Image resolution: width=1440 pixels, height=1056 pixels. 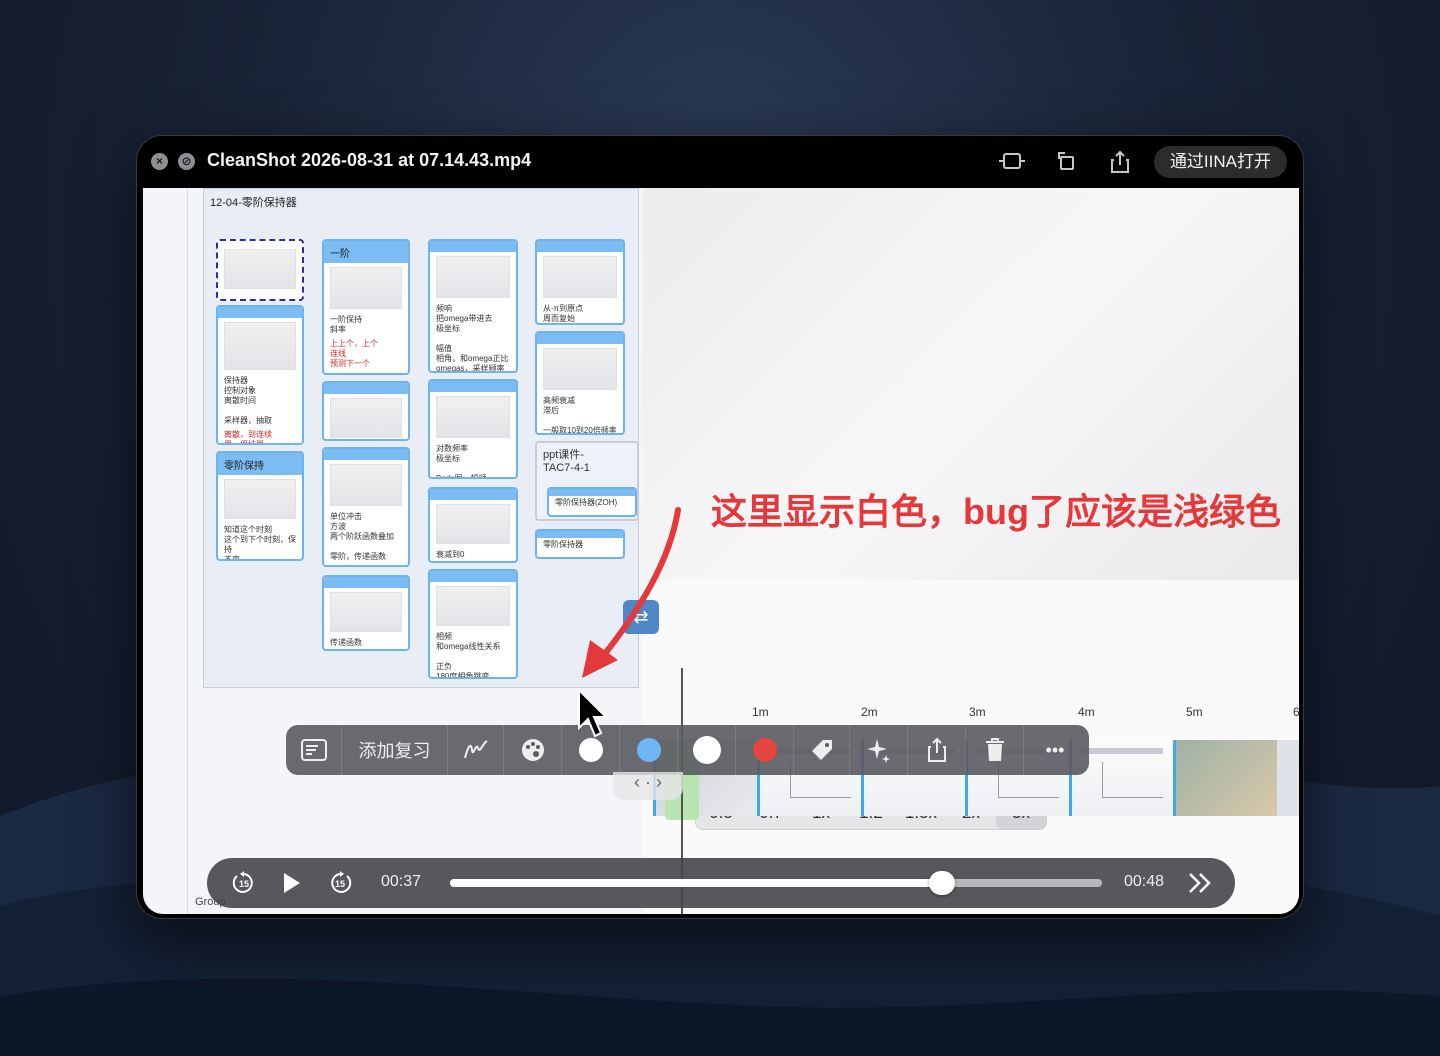 I want to click on card-decay: 衰减到0, so click(x=473, y=525).